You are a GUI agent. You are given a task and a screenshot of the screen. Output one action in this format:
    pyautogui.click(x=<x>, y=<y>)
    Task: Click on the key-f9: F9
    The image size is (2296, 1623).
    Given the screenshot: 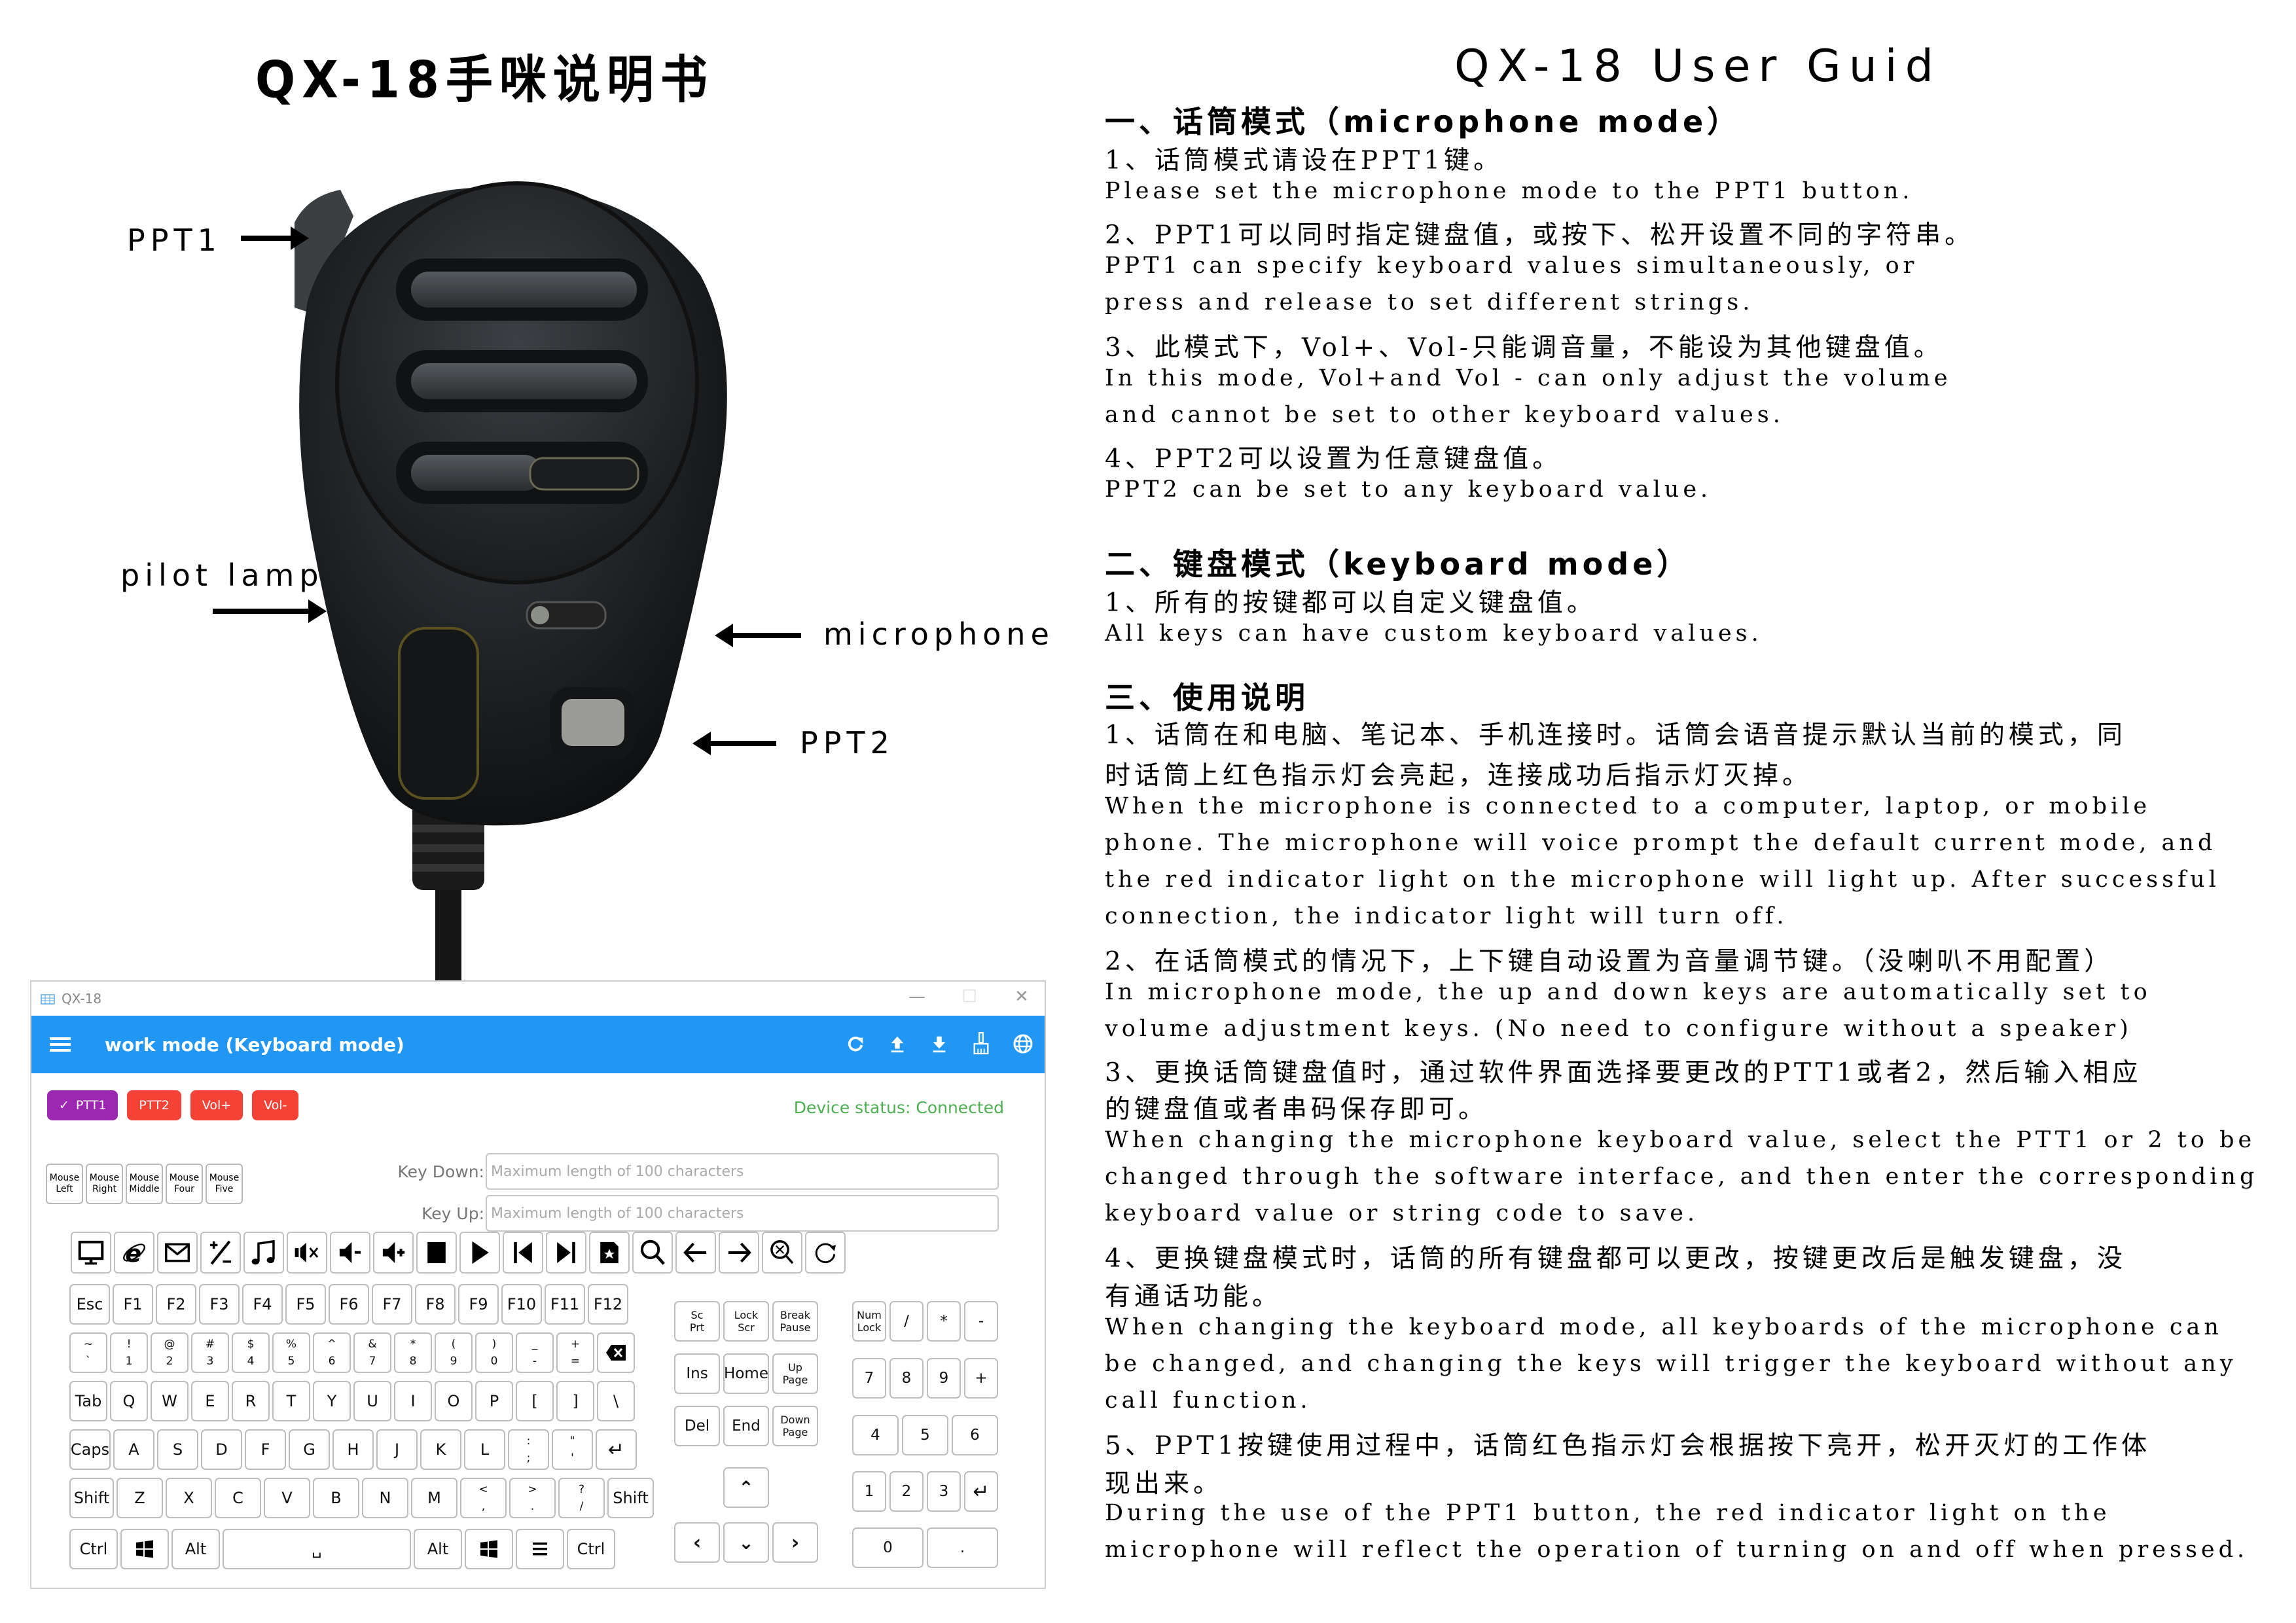 What is the action you would take?
    pyautogui.click(x=478, y=1305)
    